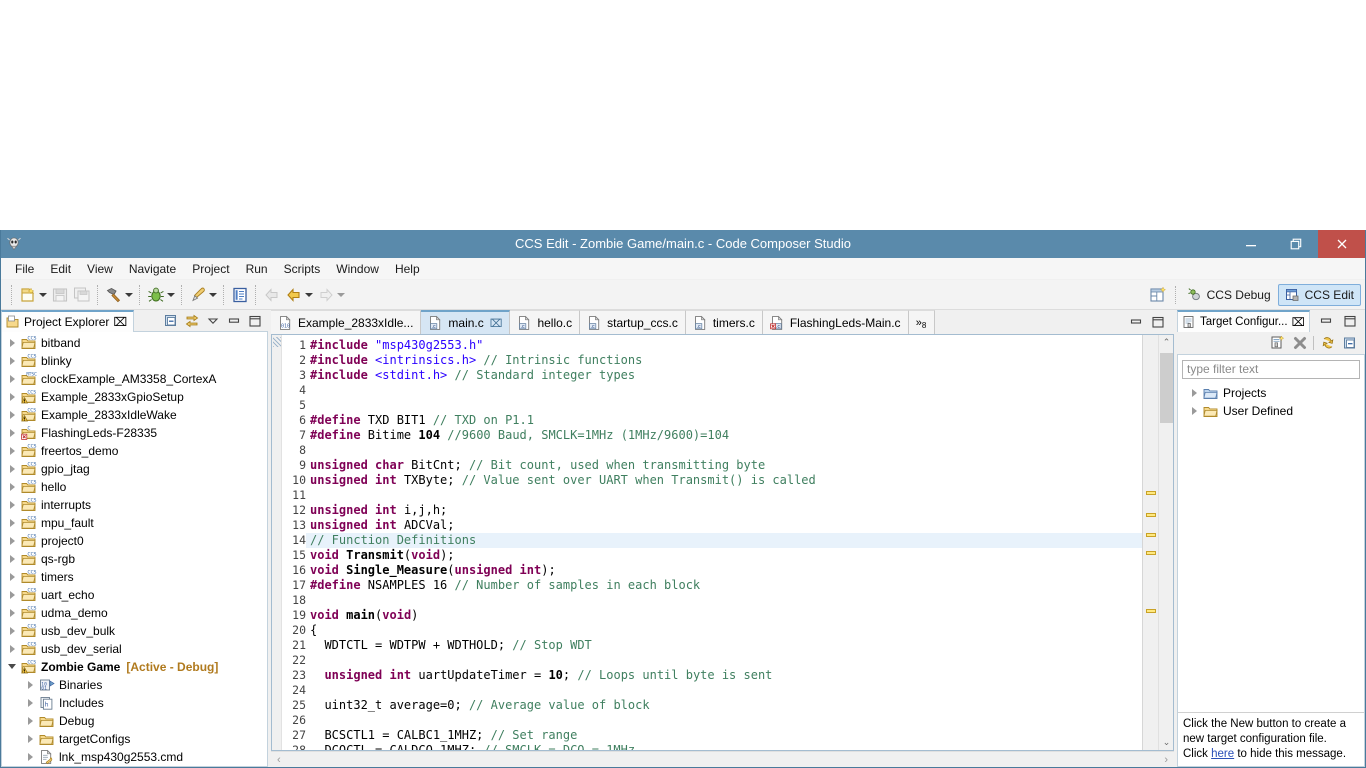 The height and width of the screenshot is (768, 1366). I want to click on scroll-up-icon: ⌃, so click(1166, 342).